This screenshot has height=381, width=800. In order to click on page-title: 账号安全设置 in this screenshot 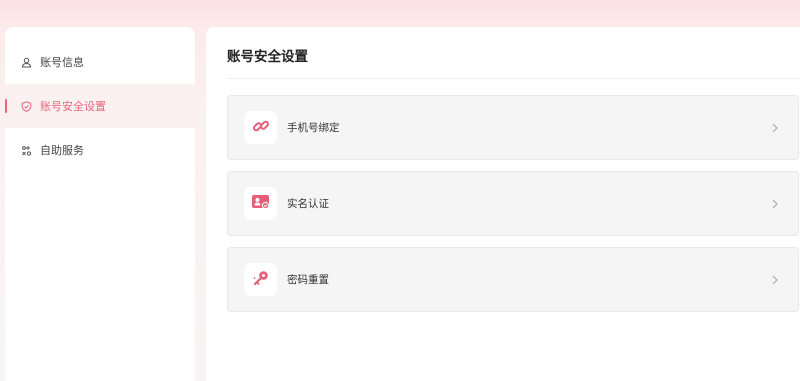, I will do `click(267, 57)`.